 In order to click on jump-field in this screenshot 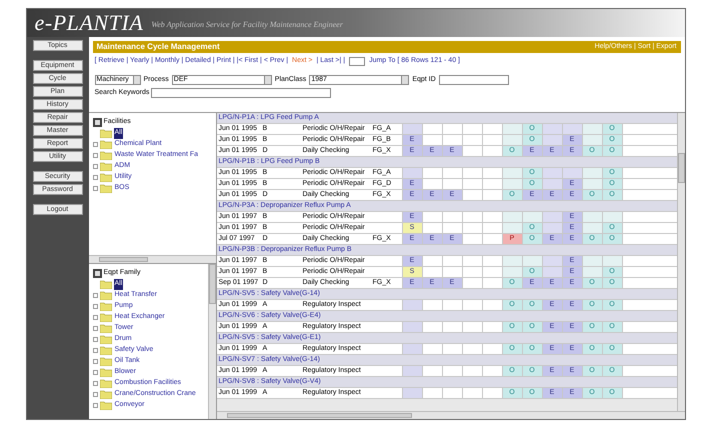, I will do `click(357, 61)`.